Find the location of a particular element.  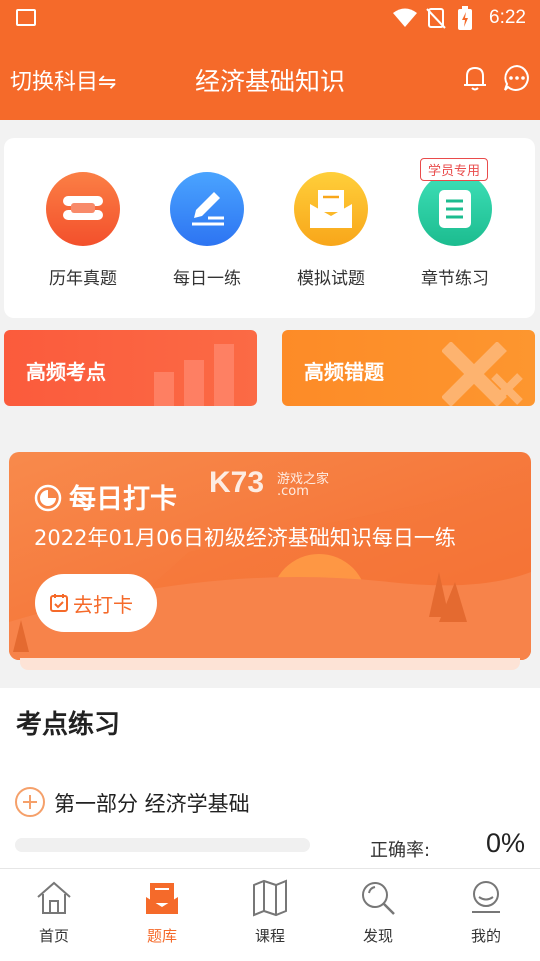

app-header: 切换科目⇋ 经济基础知识 is located at coordinates (270, 78).